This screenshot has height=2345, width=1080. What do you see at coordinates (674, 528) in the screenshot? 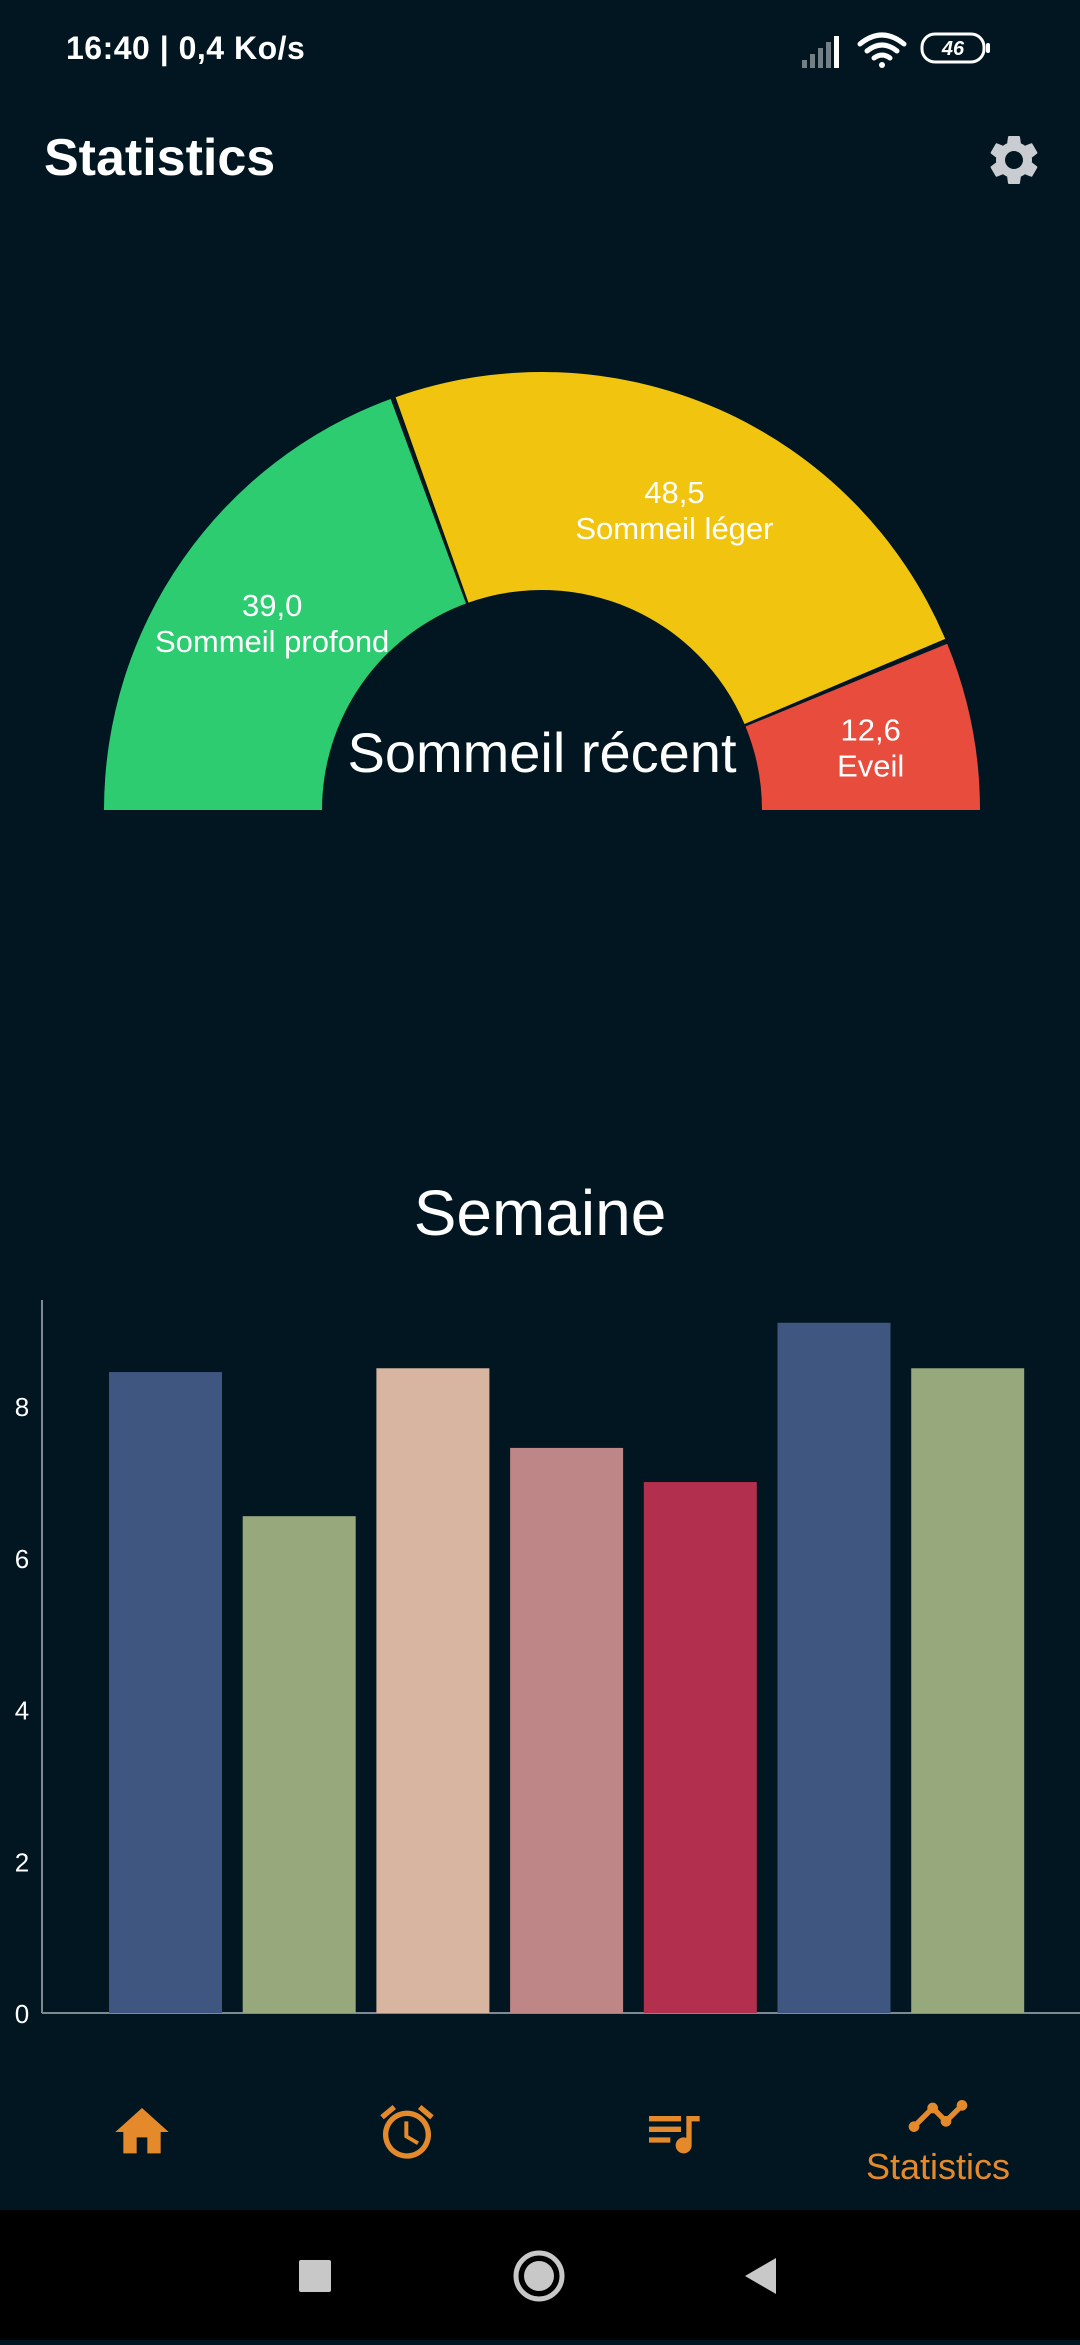
I see `gauge-segment-label-2: Sommeil léger` at bounding box center [674, 528].